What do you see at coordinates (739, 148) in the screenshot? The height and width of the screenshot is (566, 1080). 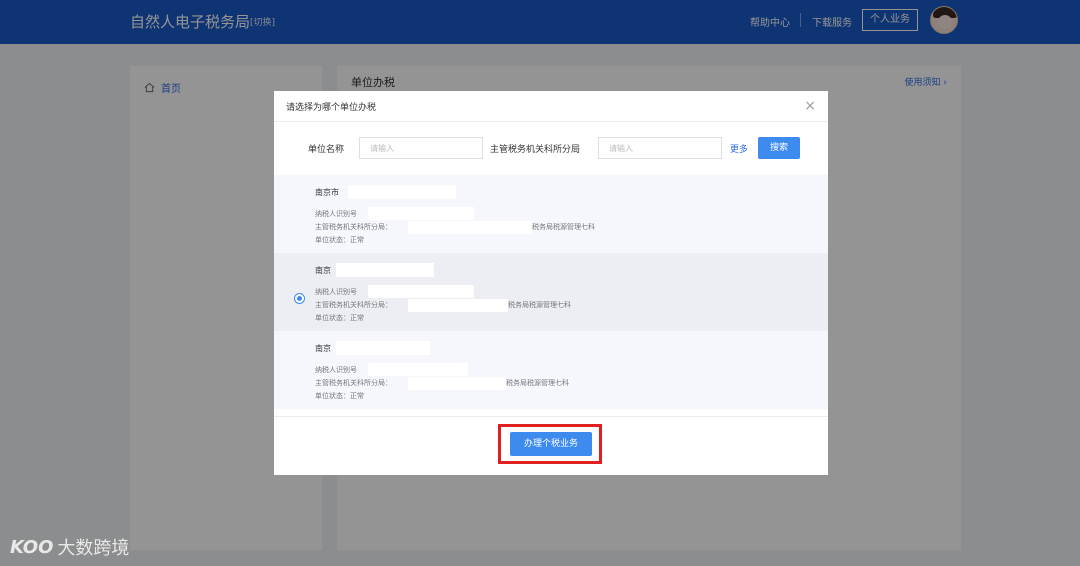 I see `more-filters-link: 更多` at bounding box center [739, 148].